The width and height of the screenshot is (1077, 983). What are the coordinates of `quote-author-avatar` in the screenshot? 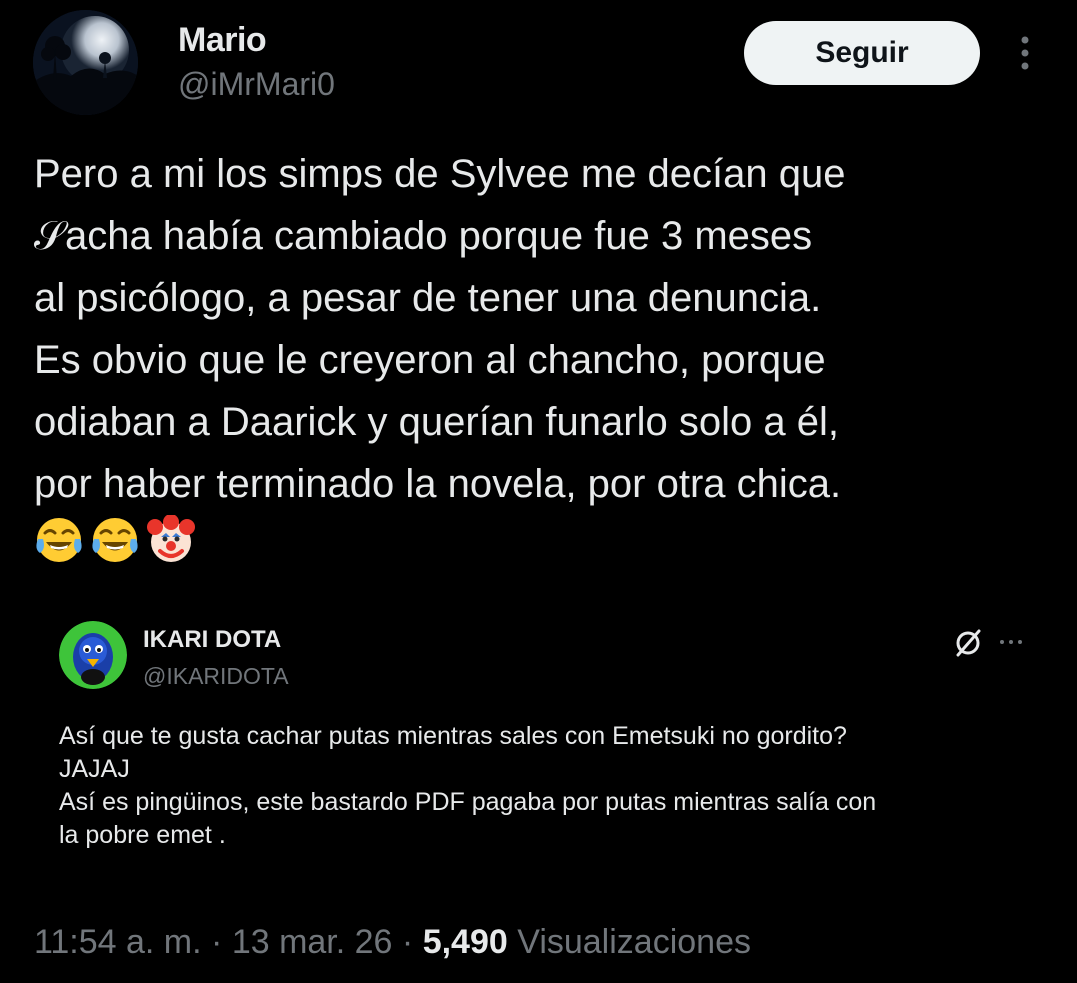 It's located at (93, 655).